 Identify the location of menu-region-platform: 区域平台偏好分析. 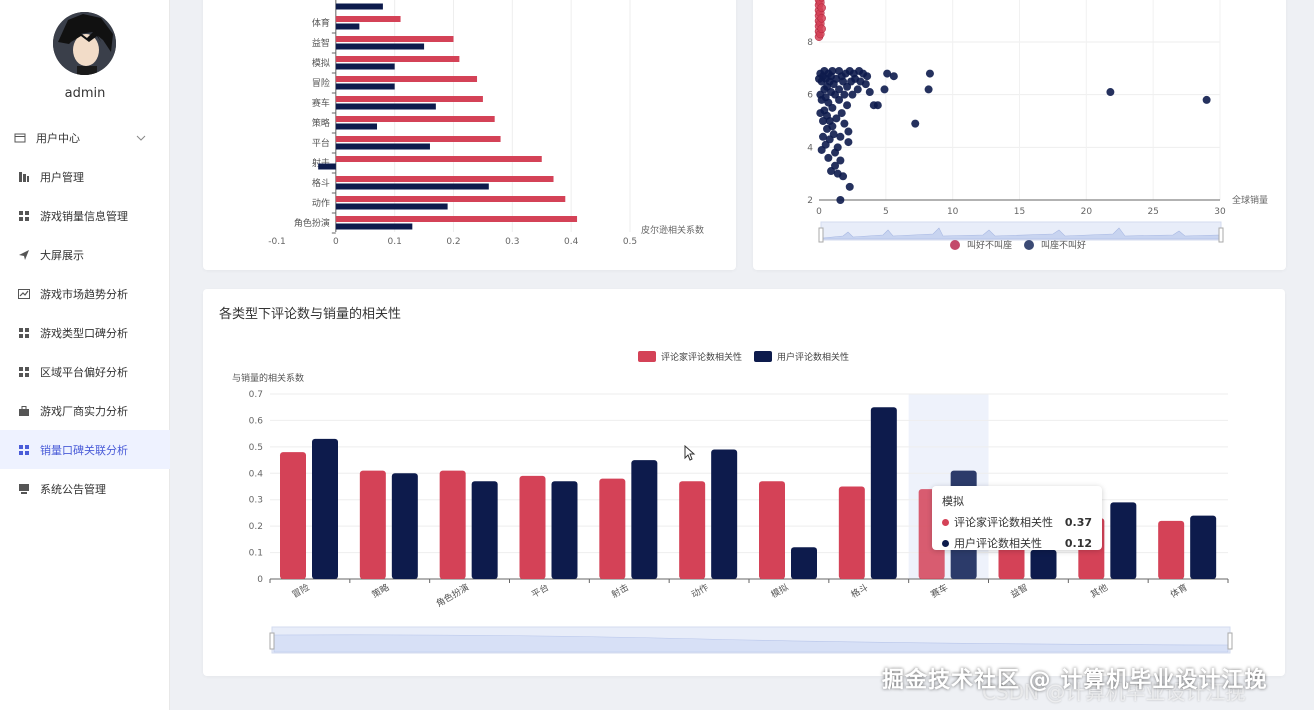
(85, 371).